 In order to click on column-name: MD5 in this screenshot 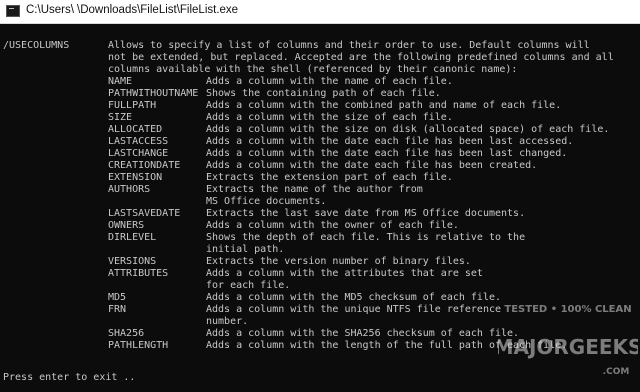, I will do `click(117, 297)`.